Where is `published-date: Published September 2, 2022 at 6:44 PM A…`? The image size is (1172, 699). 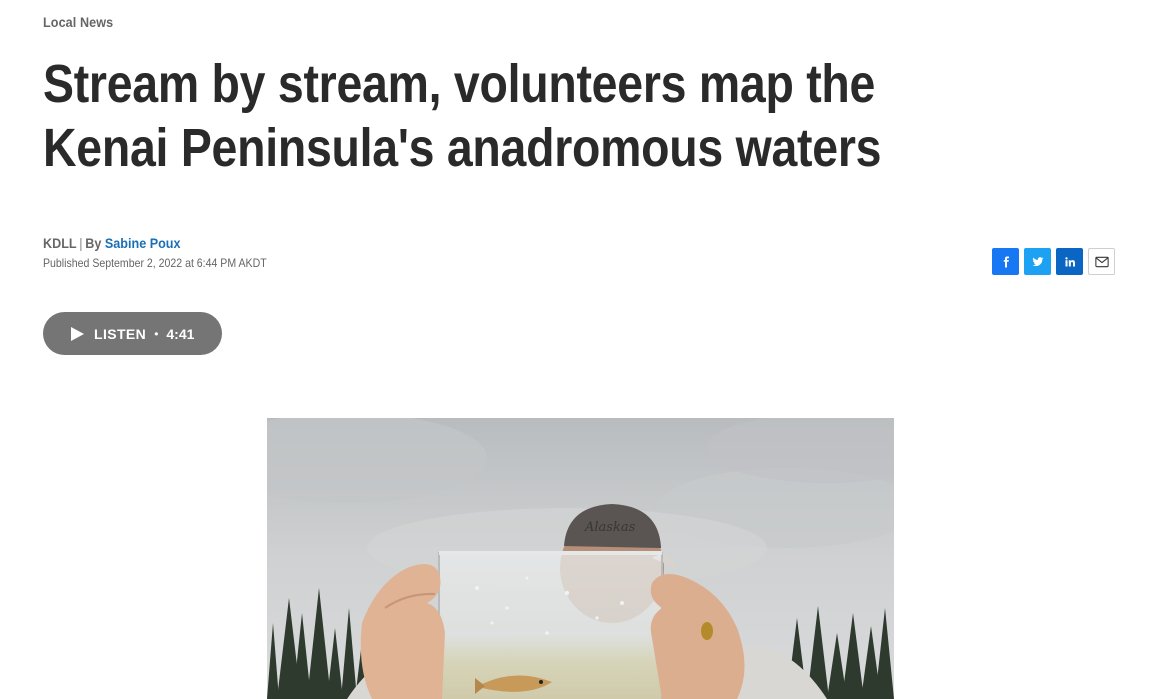
published-date: Published September 2, 2022 at 6:44 PM A… is located at coordinates (155, 263).